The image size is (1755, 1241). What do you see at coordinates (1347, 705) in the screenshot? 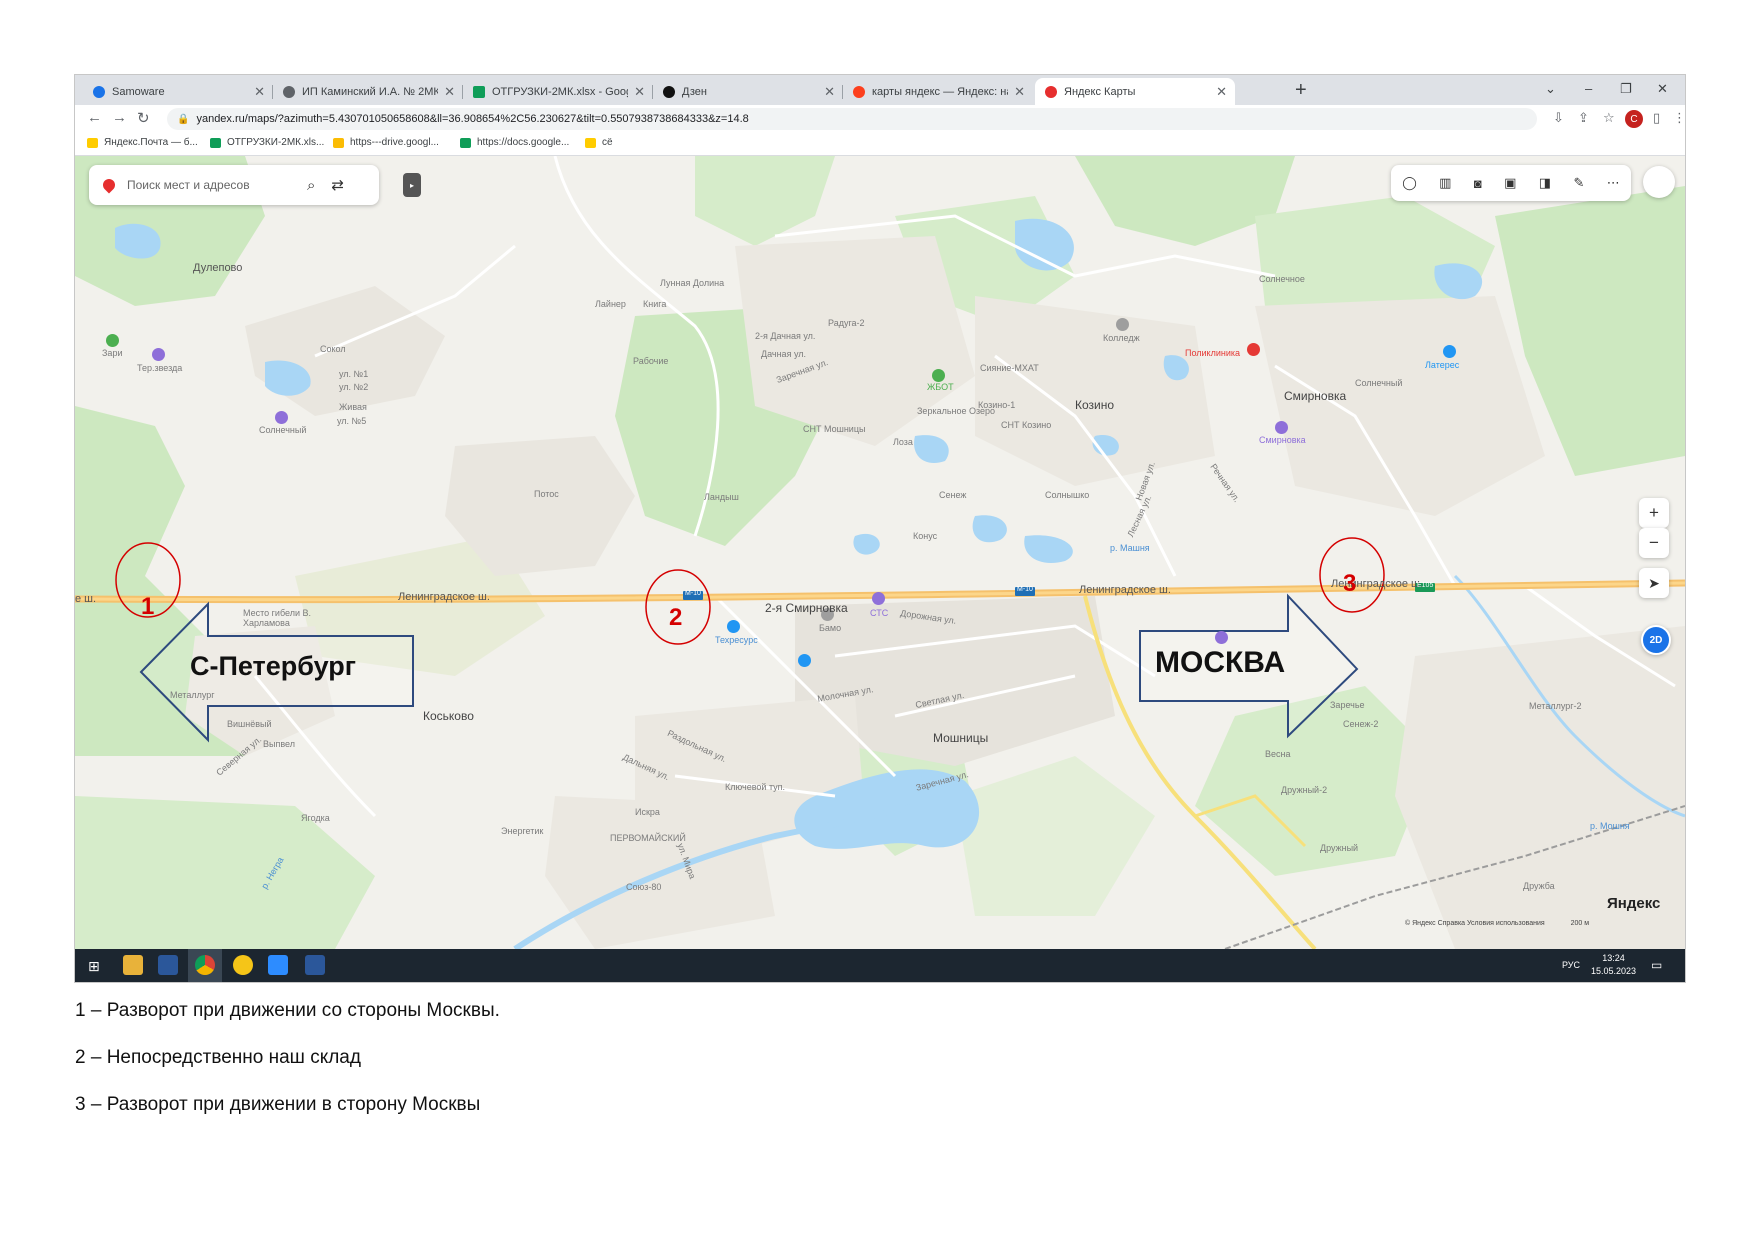
I see `place-label: Заречье` at bounding box center [1347, 705].